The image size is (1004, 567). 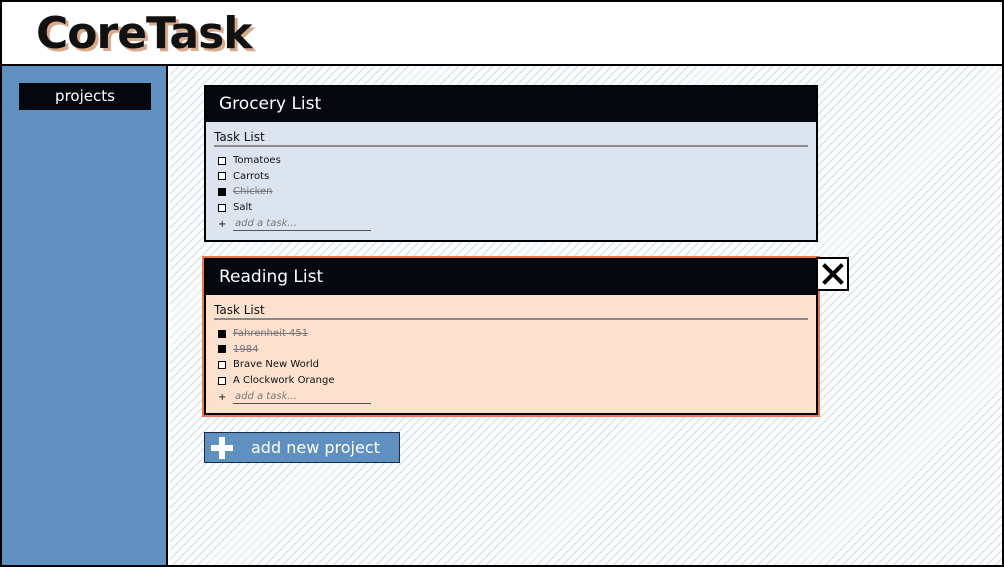 I want to click on task-item: Tomatoes, so click(x=517, y=161).